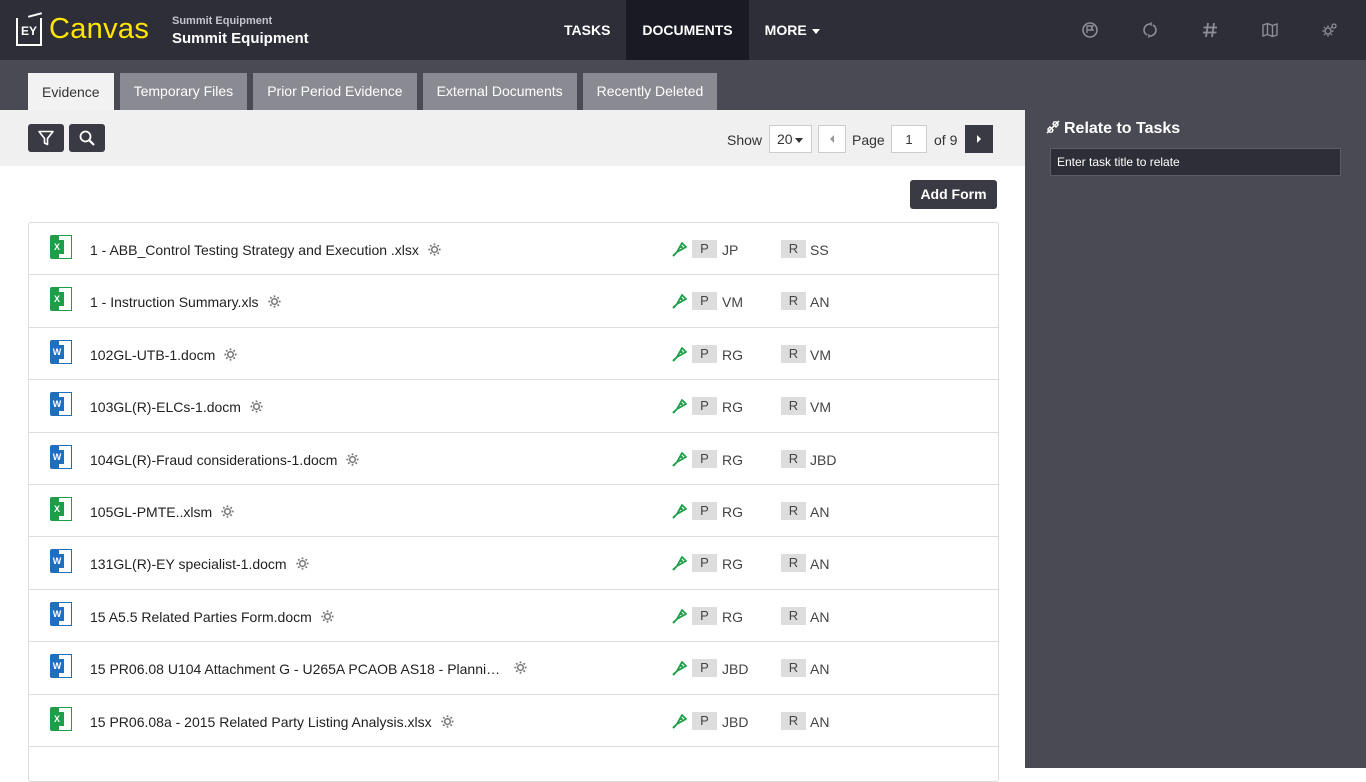 This screenshot has height=782, width=1366. I want to click on add-form-button: Add Form, so click(953, 194).